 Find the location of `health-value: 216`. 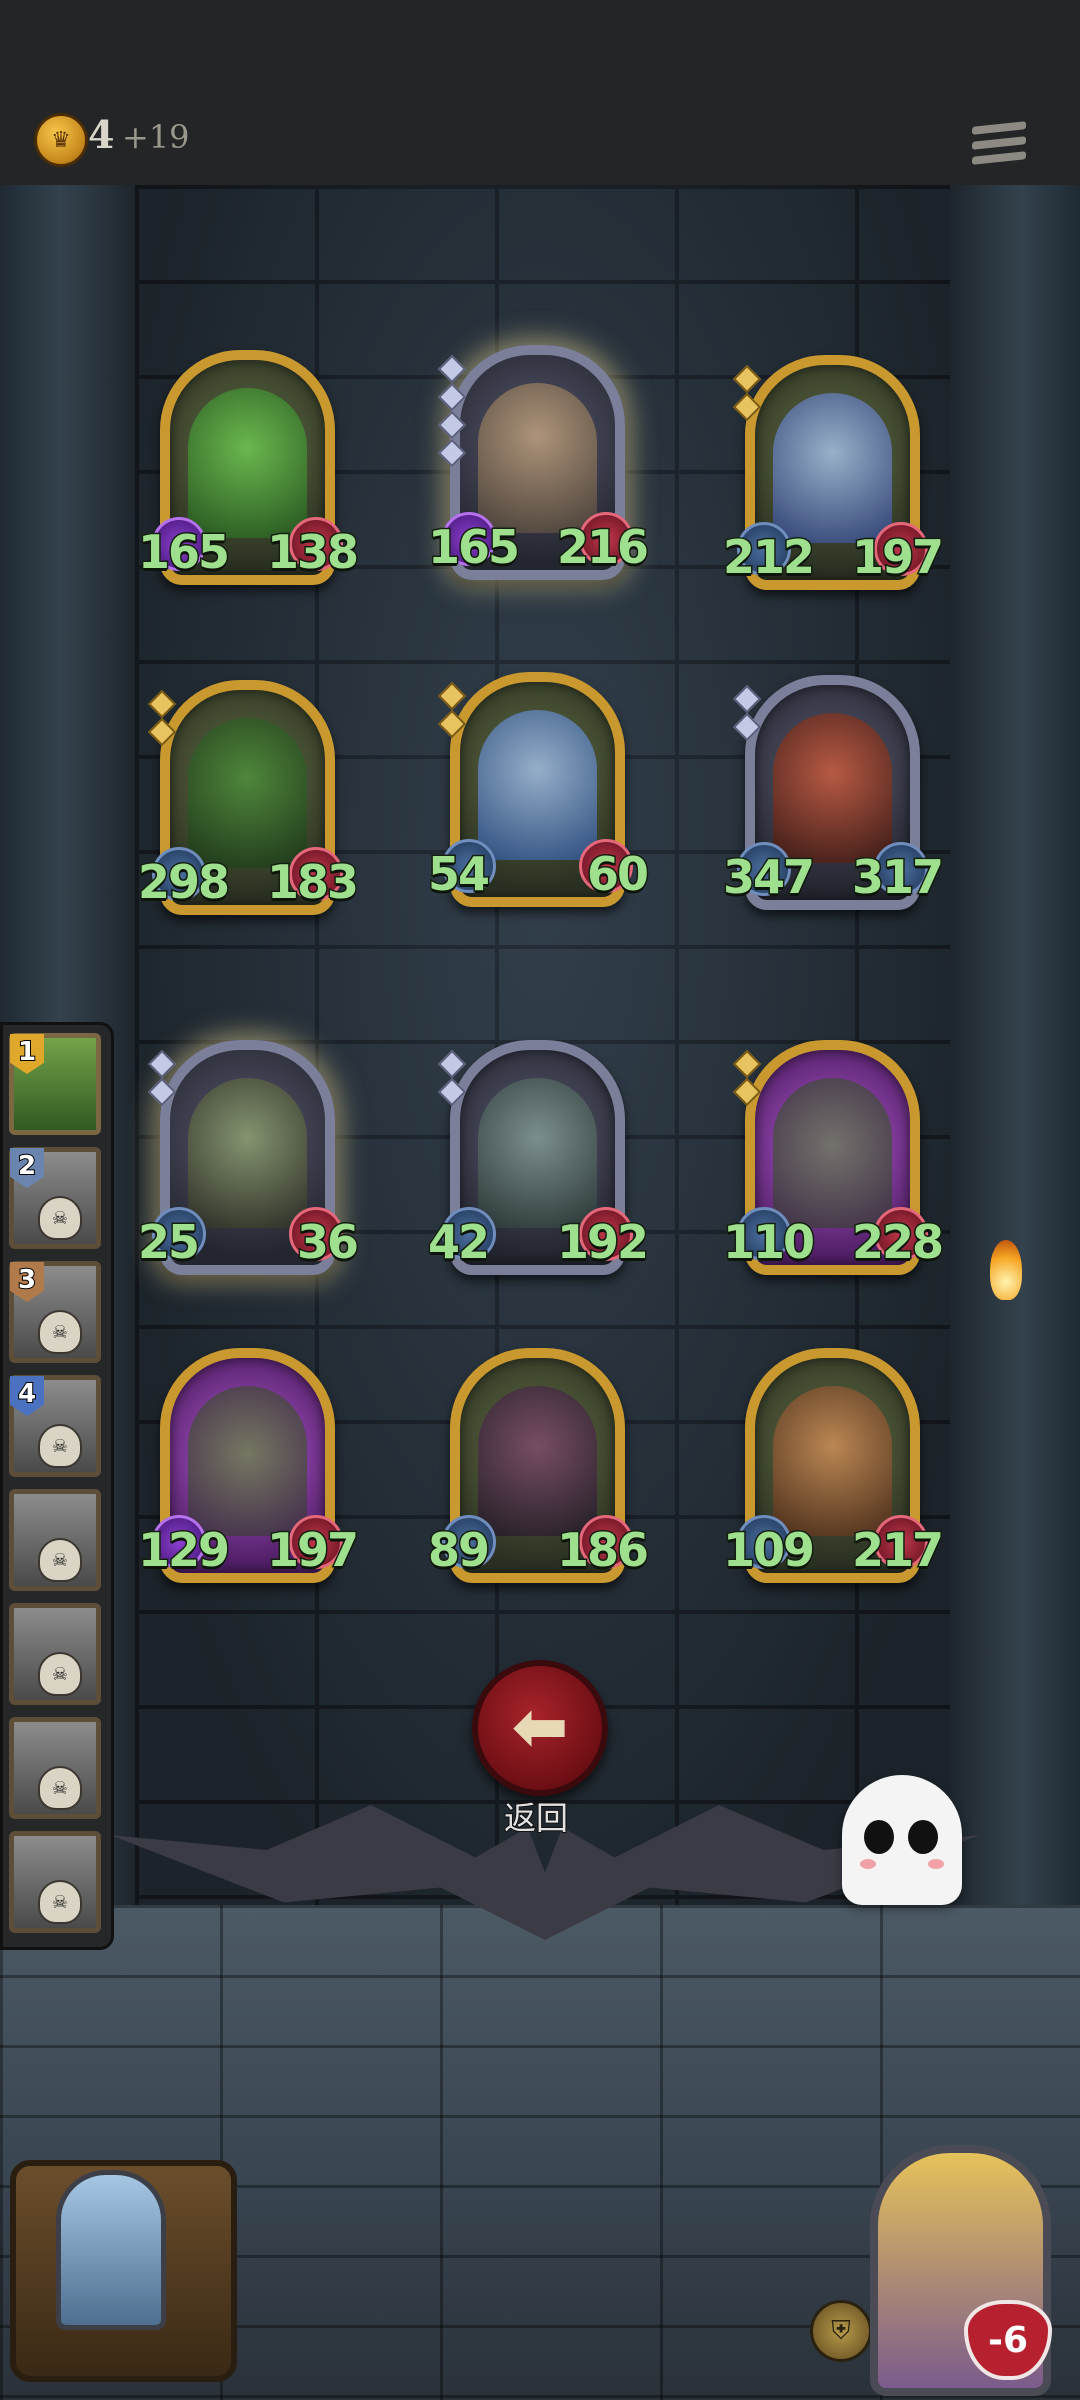

health-value: 216 is located at coordinates (602, 547).